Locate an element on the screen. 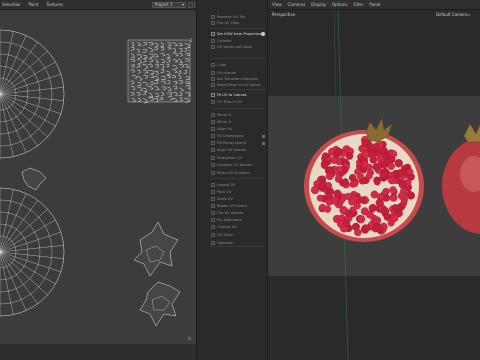  tool-item: Fill Ready Island is located at coordinates (239, 143).